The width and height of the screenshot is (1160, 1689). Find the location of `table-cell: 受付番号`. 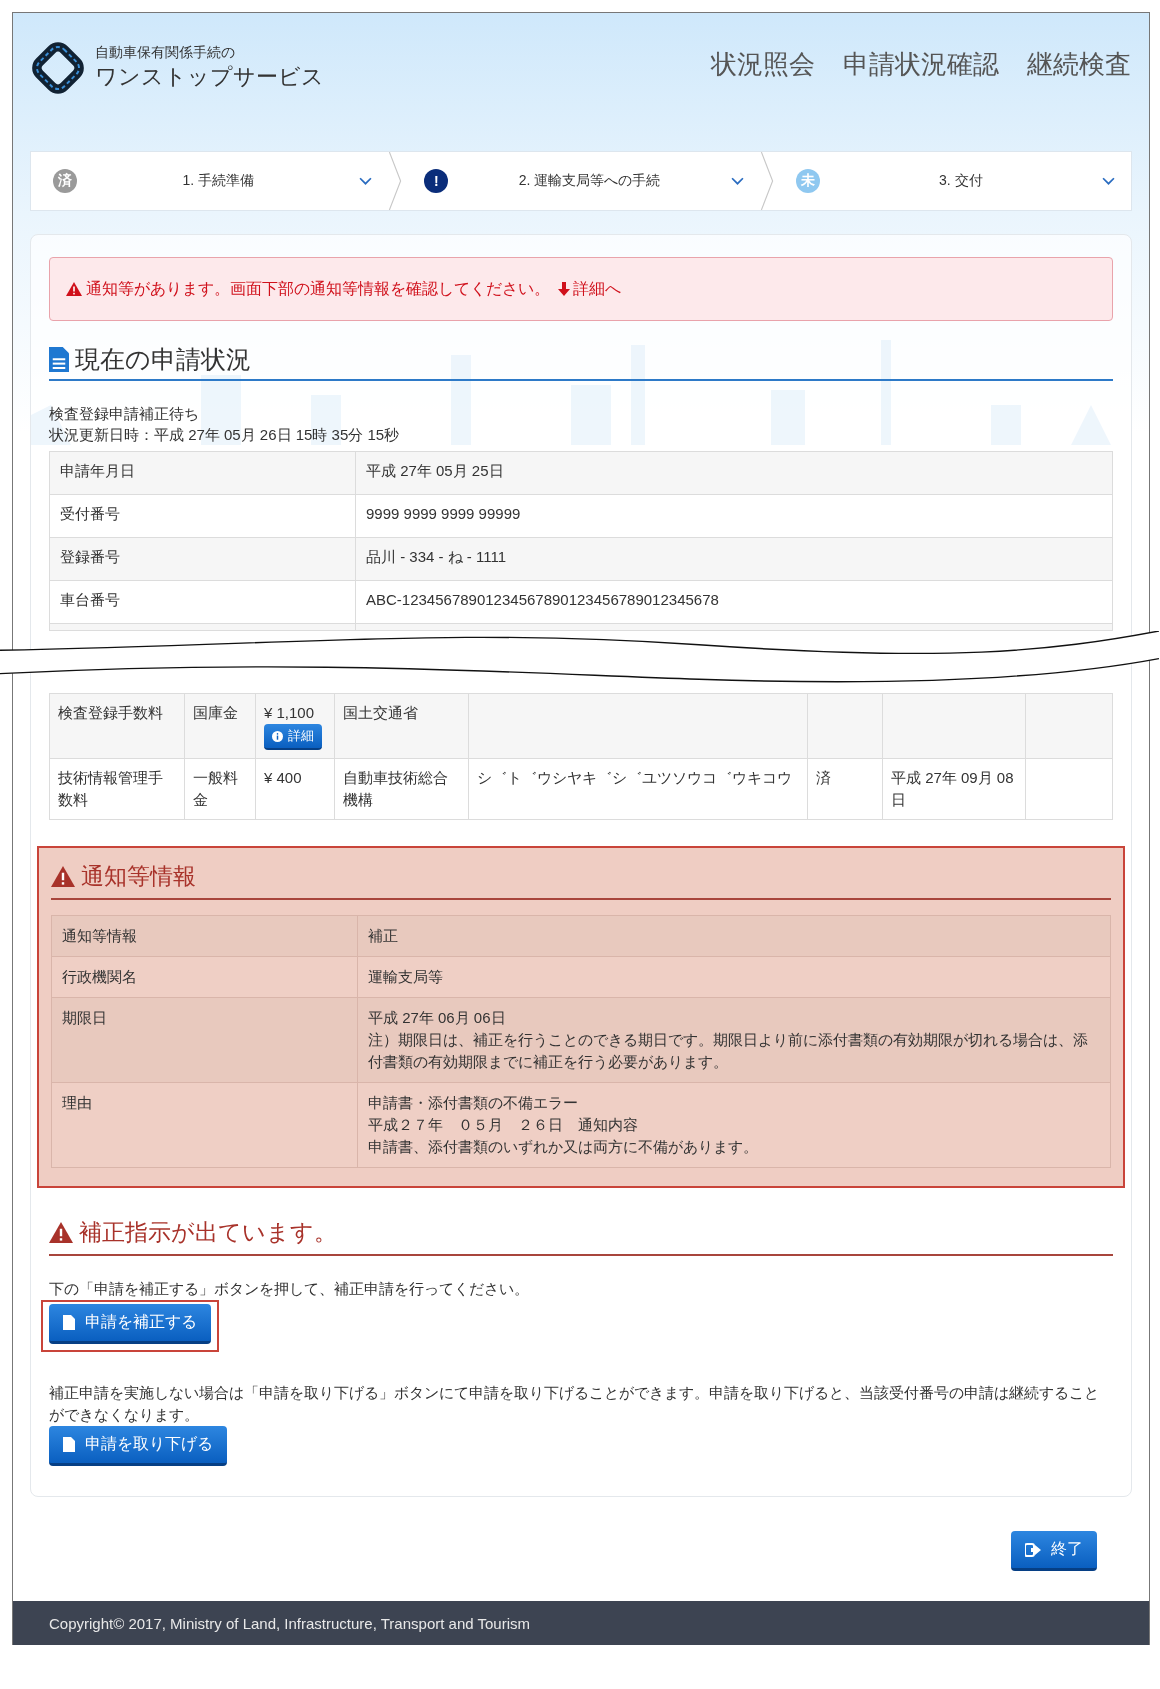

table-cell: 受付番号 is located at coordinates (202, 516).